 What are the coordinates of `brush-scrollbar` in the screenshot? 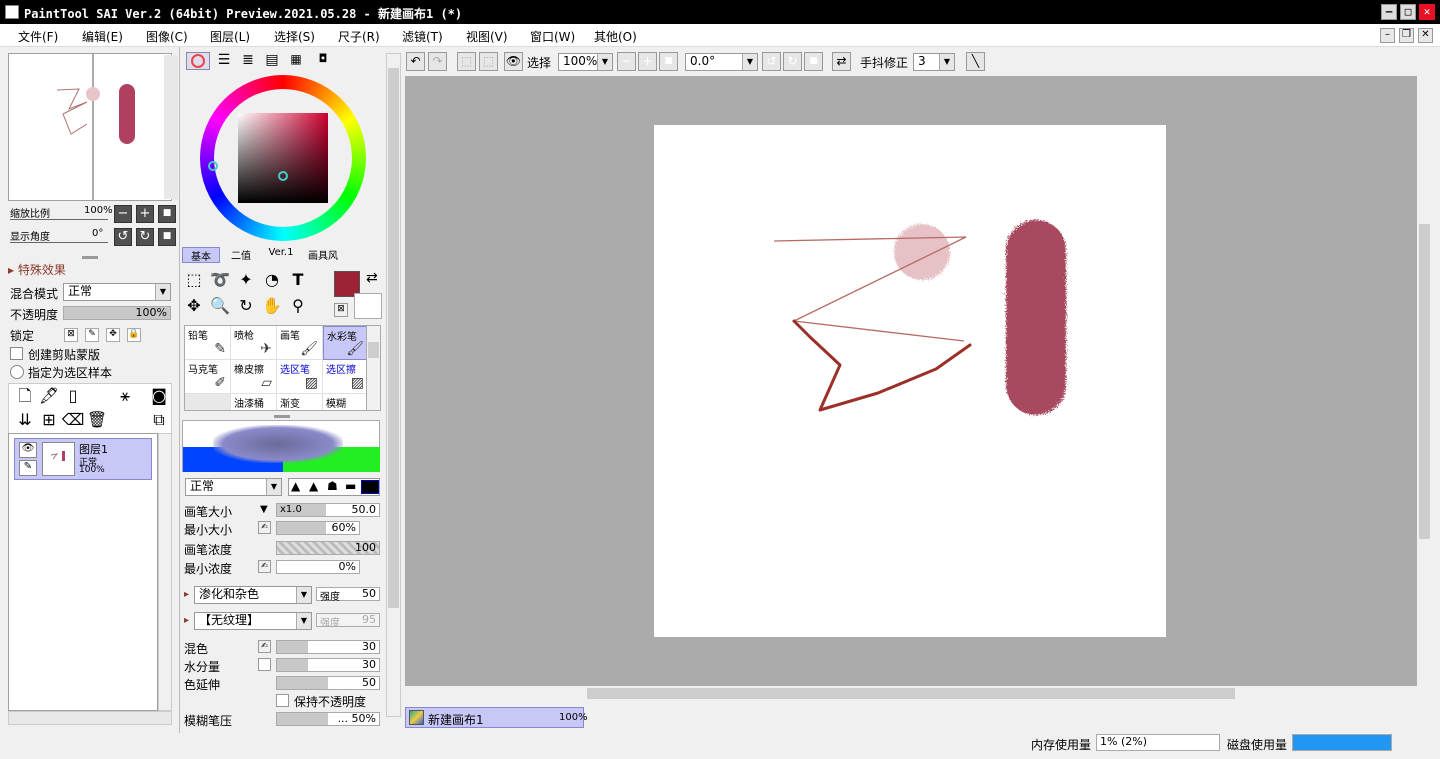 It's located at (373, 368).